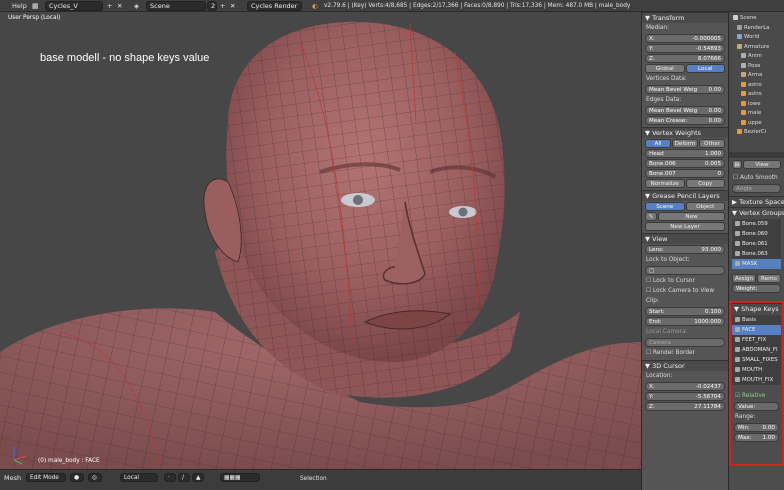 The height and width of the screenshot is (490, 784). Describe the element at coordinates (757, 29) in the screenshot. I see `outliner-item: RenderLa` at that location.